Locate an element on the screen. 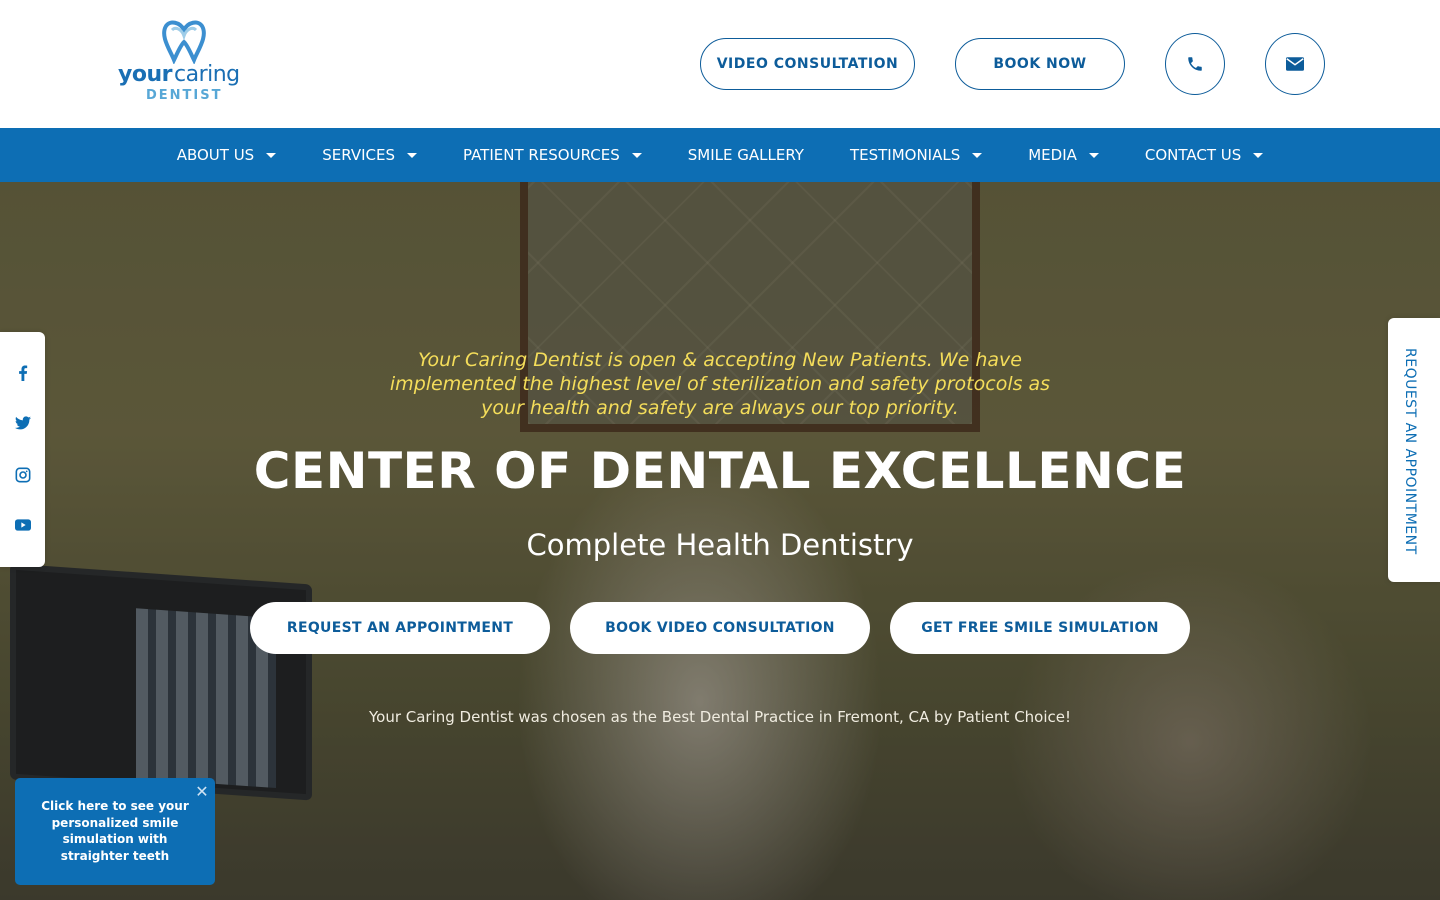 Image resolution: width=1440 pixels, height=900 pixels. logo: your caring DENTIST is located at coordinates (183, 63).